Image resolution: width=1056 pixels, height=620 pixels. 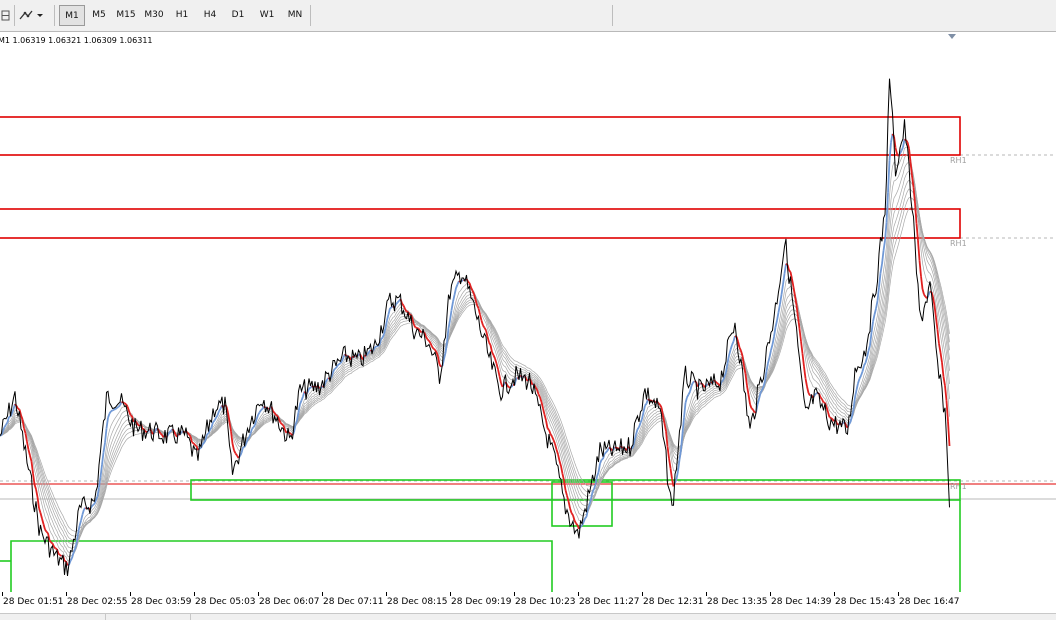 What do you see at coordinates (40, 15) in the screenshot?
I see `dropdown-arrow-icon` at bounding box center [40, 15].